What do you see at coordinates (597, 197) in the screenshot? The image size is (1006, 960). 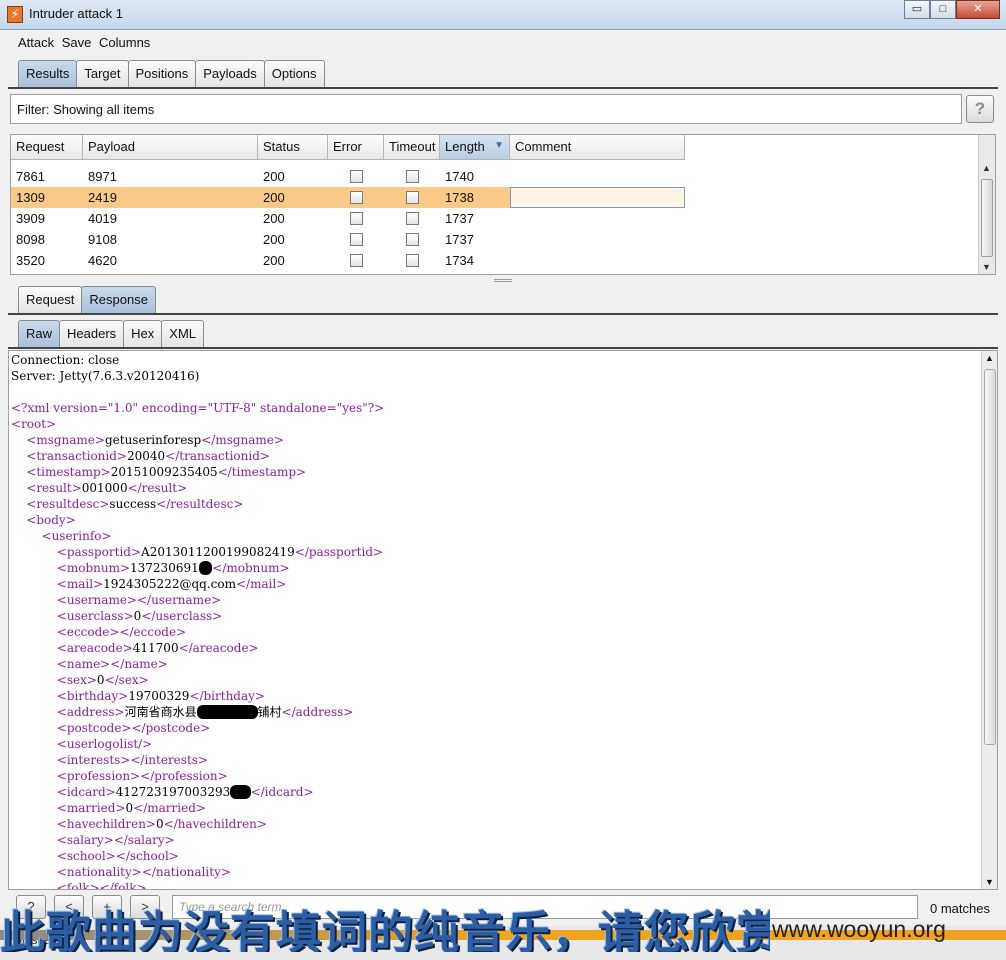 I see `cell-comment-editing` at bounding box center [597, 197].